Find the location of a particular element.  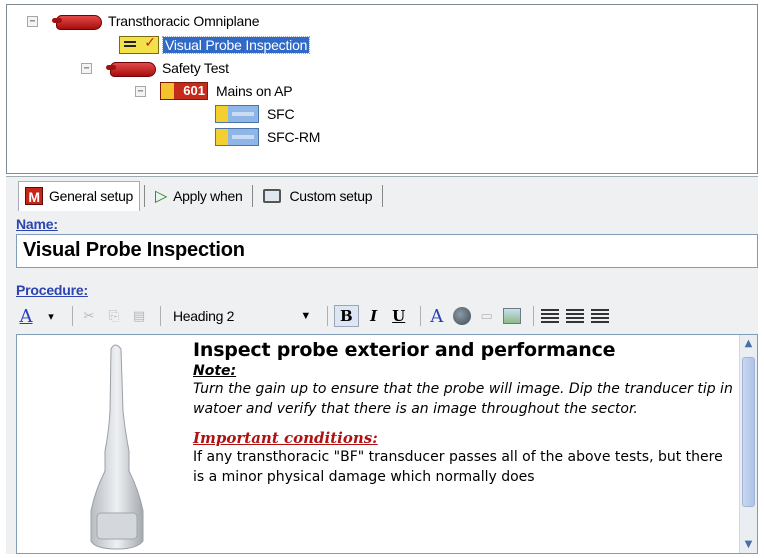

tree-label-mains: Mains on AP is located at coordinates (254, 91).